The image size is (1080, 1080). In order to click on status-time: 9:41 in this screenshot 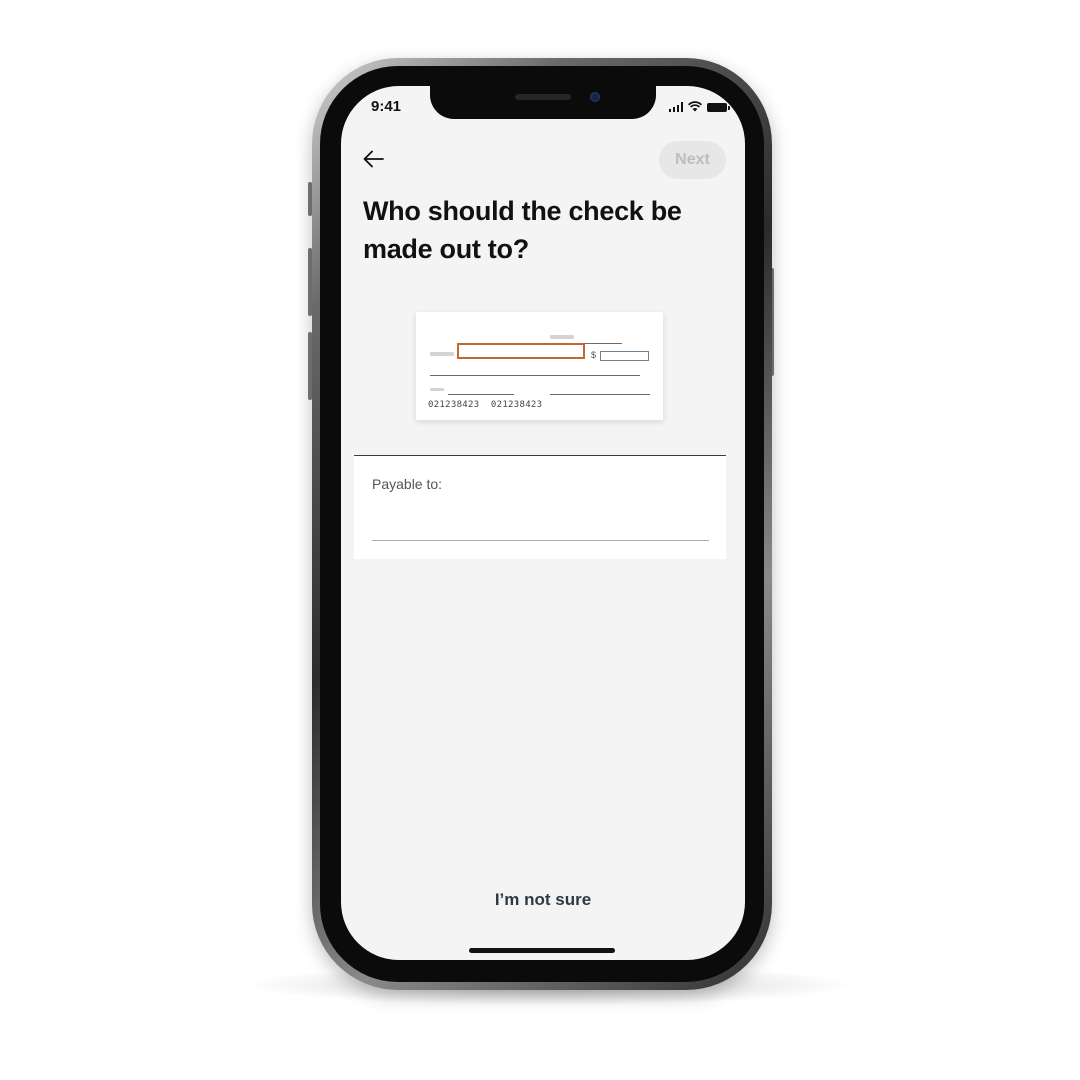, I will do `click(386, 106)`.